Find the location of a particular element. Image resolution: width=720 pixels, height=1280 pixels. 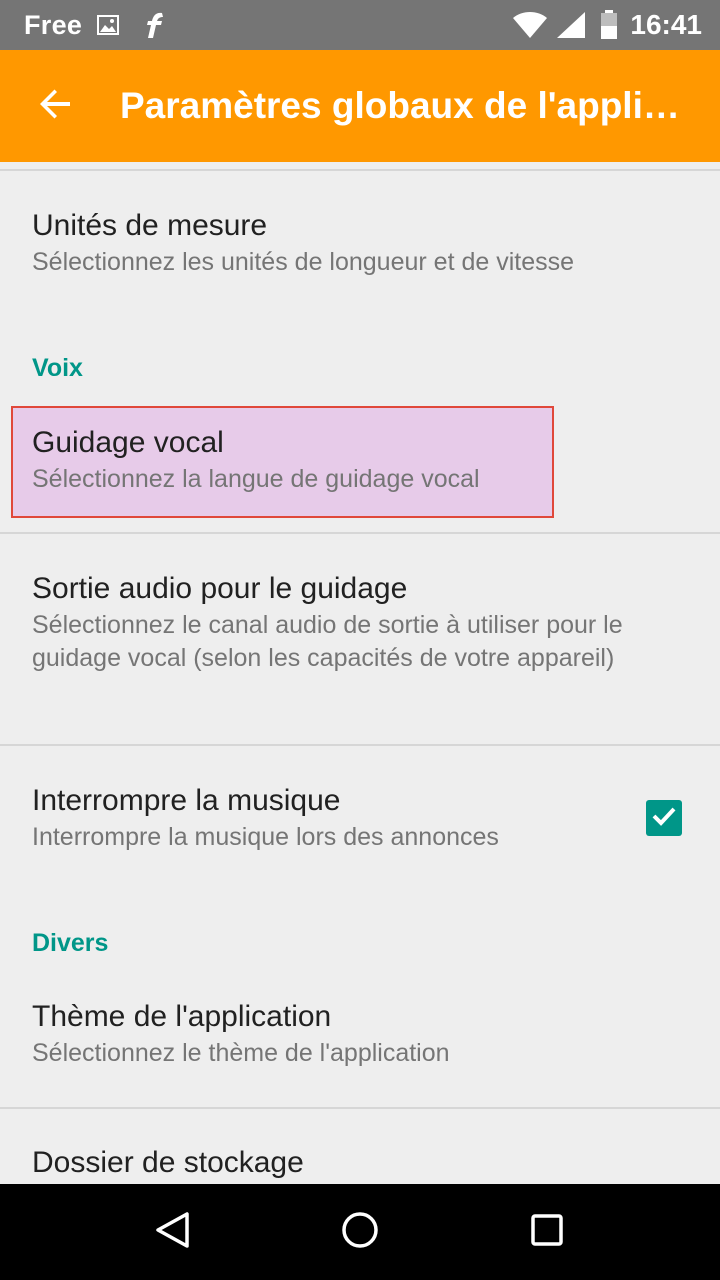

pref-title: Dossier de stockage is located at coordinates (168, 1162).